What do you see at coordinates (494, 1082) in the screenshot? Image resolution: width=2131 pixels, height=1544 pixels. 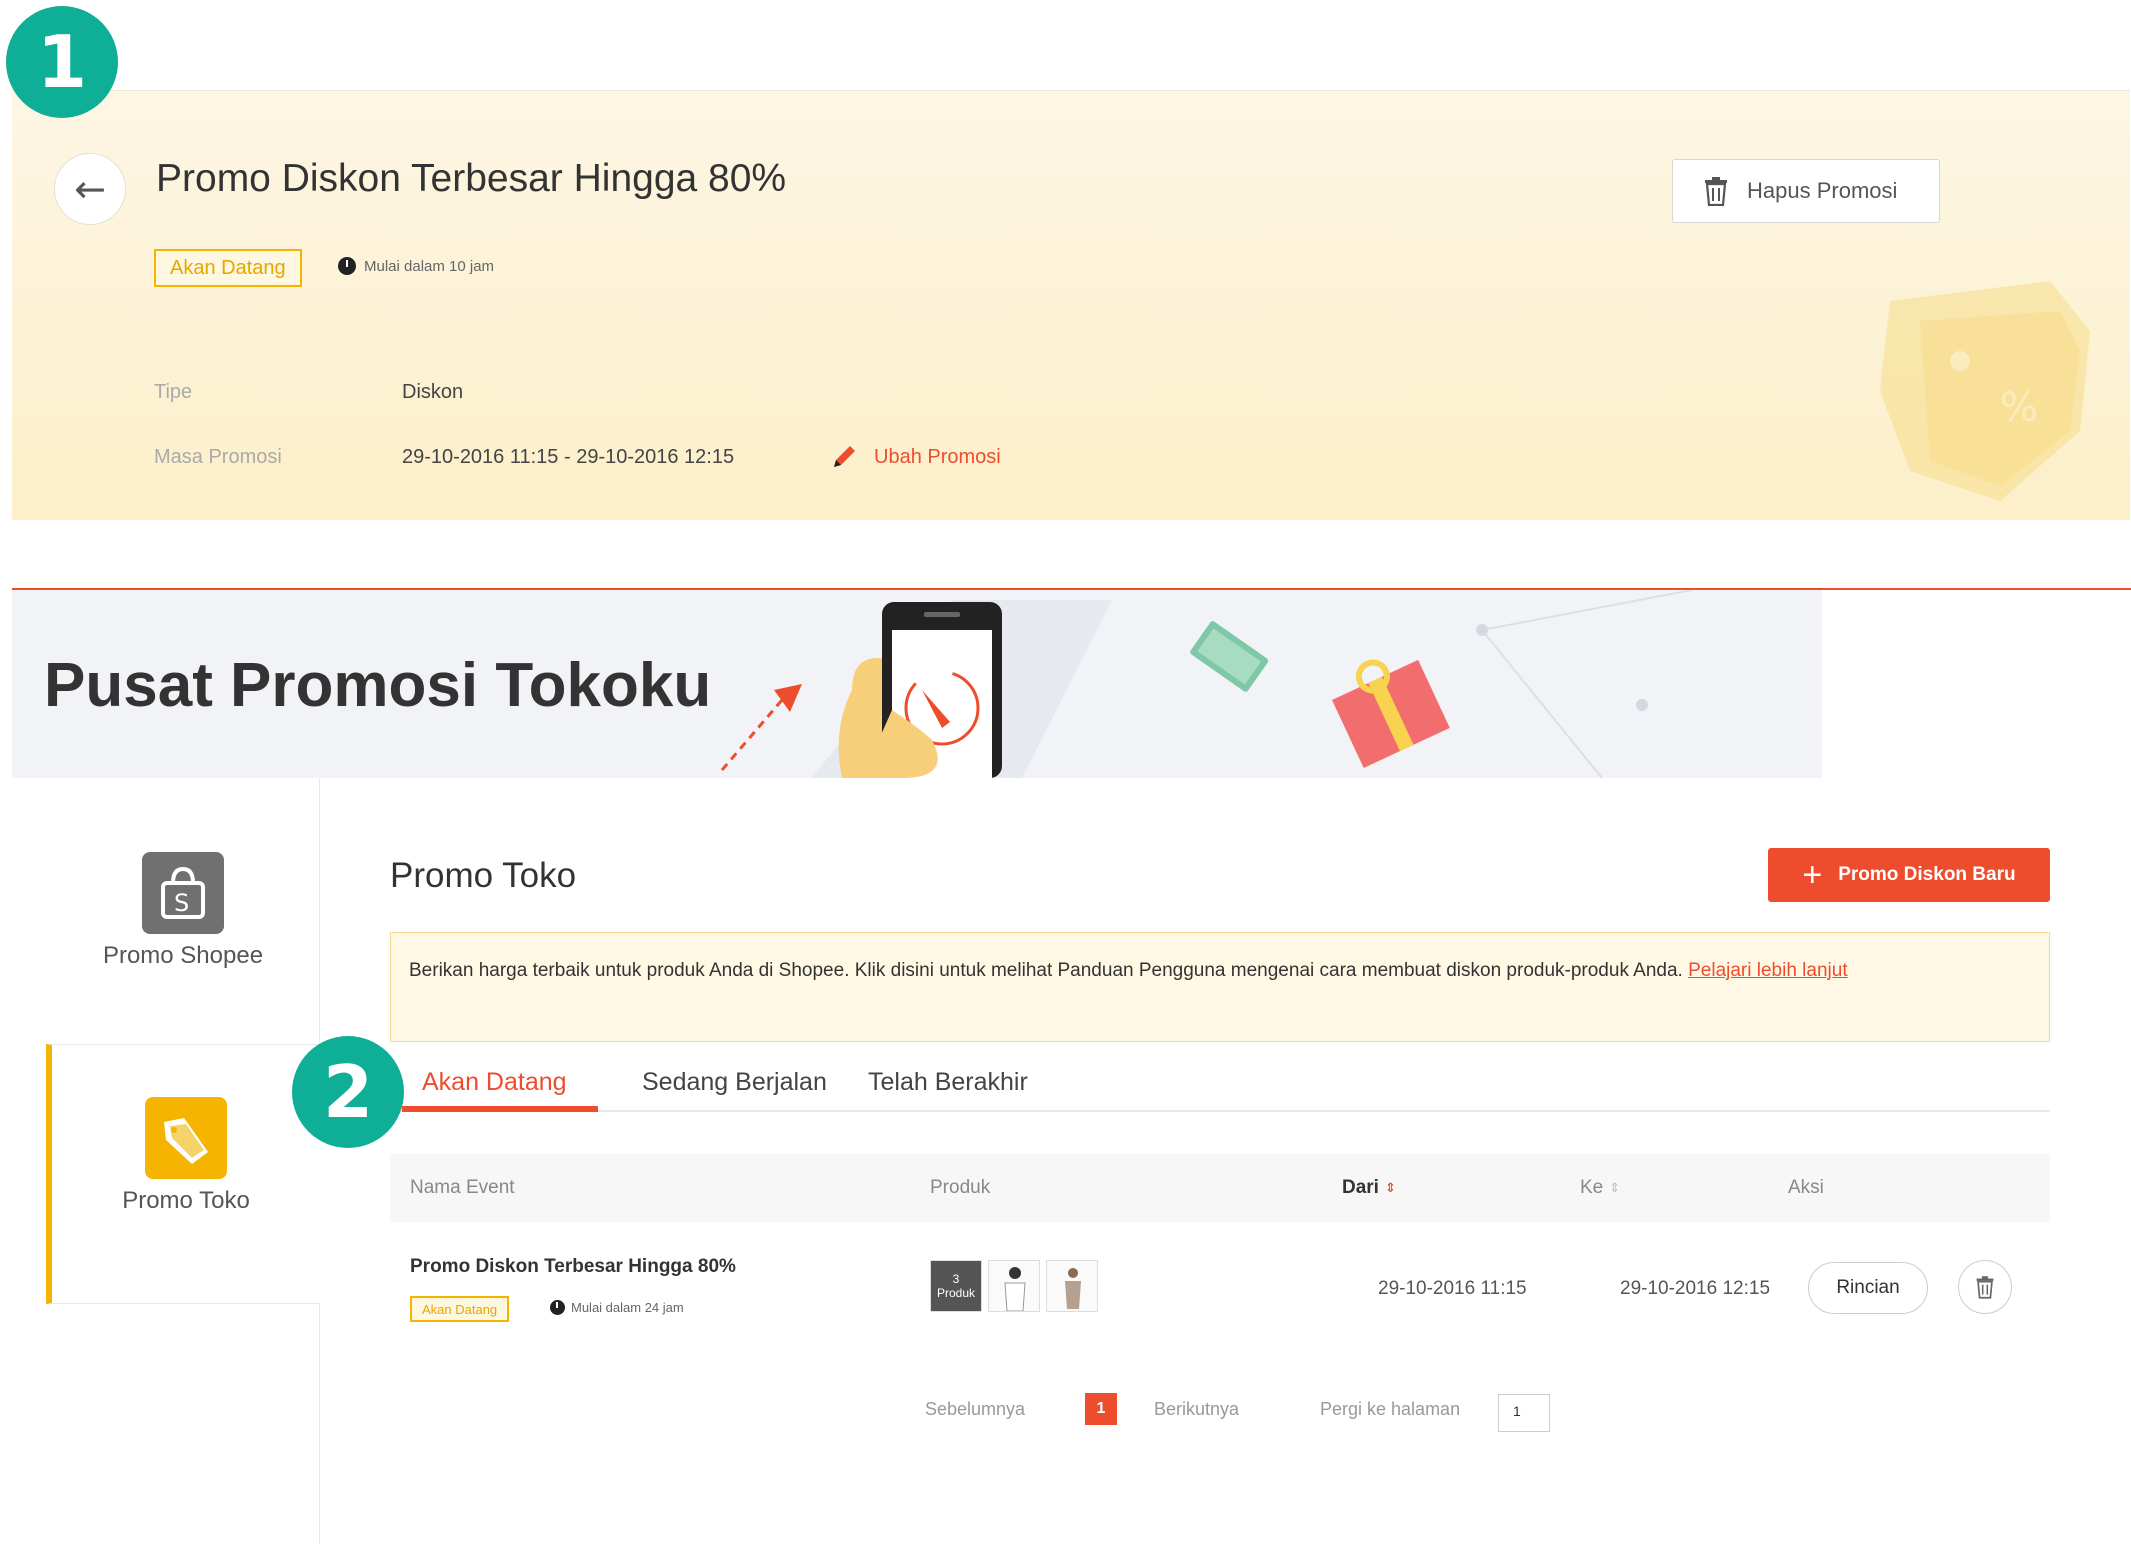 I see `tab-akan-datang: Akan Datang` at bounding box center [494, 1082].